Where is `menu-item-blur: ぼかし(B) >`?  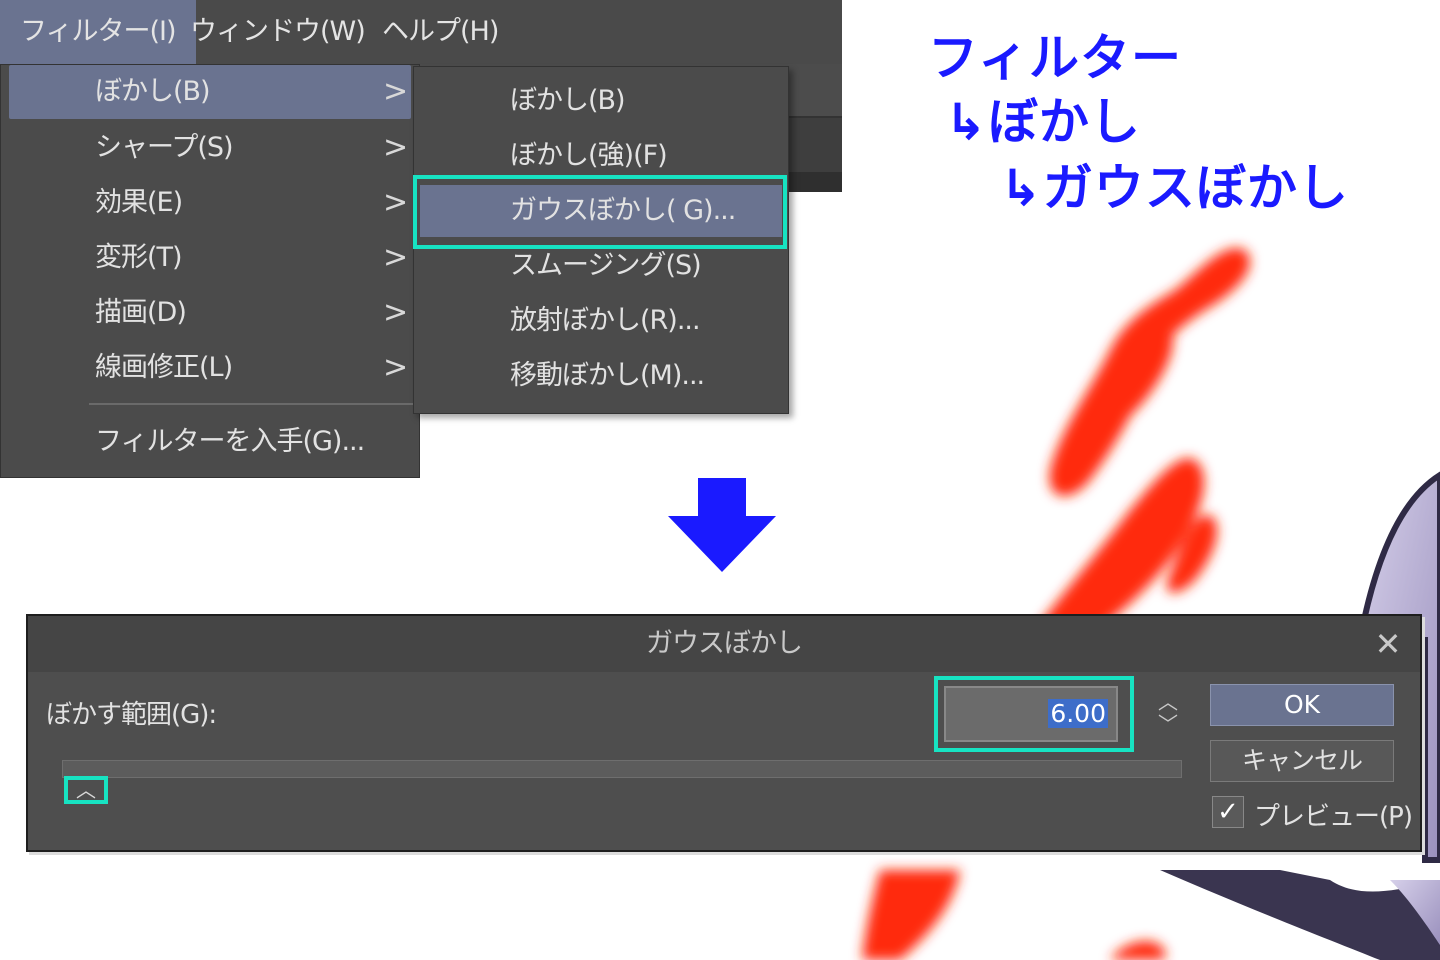 menu-item-blur: ぼかし(B) > is located at coordinates (210, 92).